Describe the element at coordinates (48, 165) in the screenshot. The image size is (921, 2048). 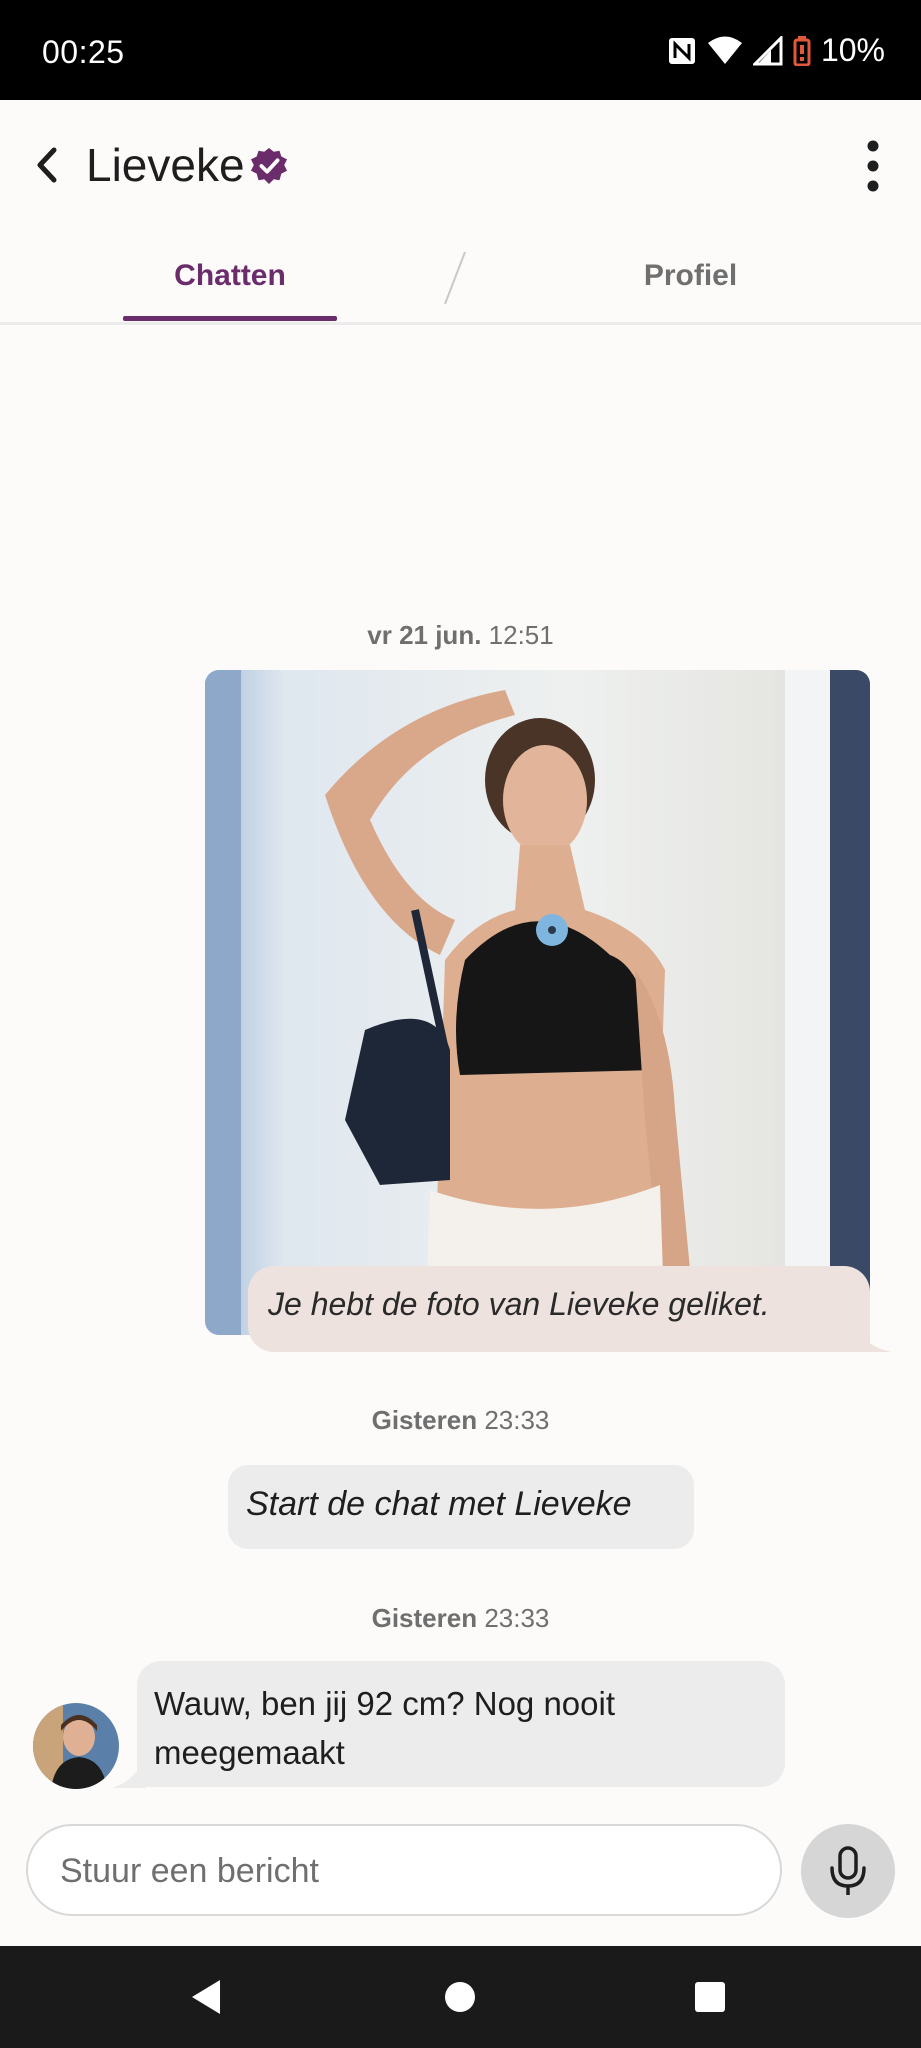
I see `back-arrow-icon` at that location.